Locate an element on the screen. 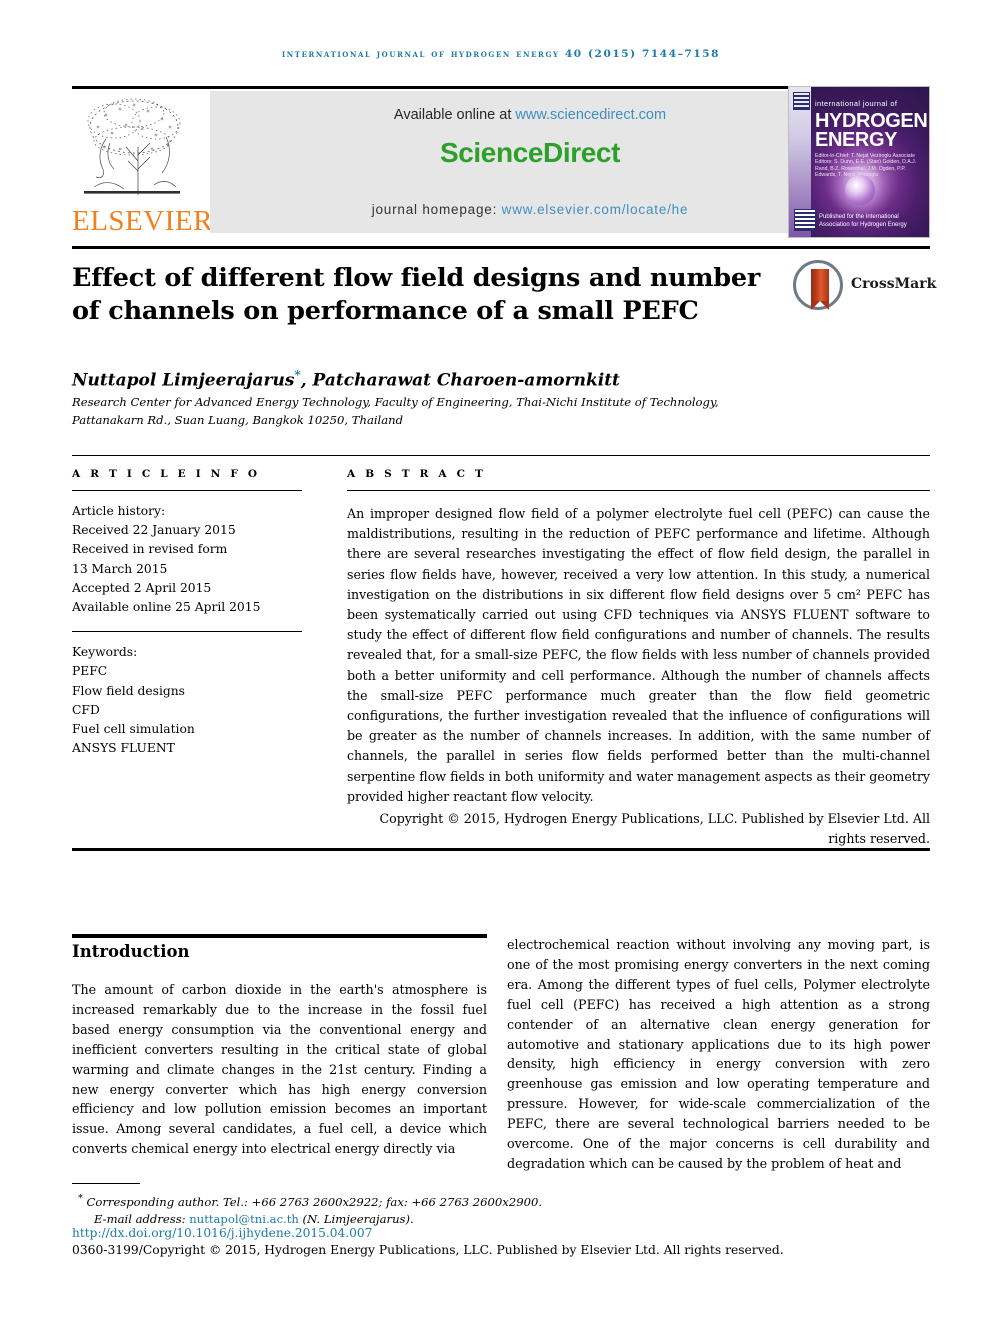 This screenshot has height=1323, width=992. crossmark-ribbon-icon is located at coordinates (820, 289).